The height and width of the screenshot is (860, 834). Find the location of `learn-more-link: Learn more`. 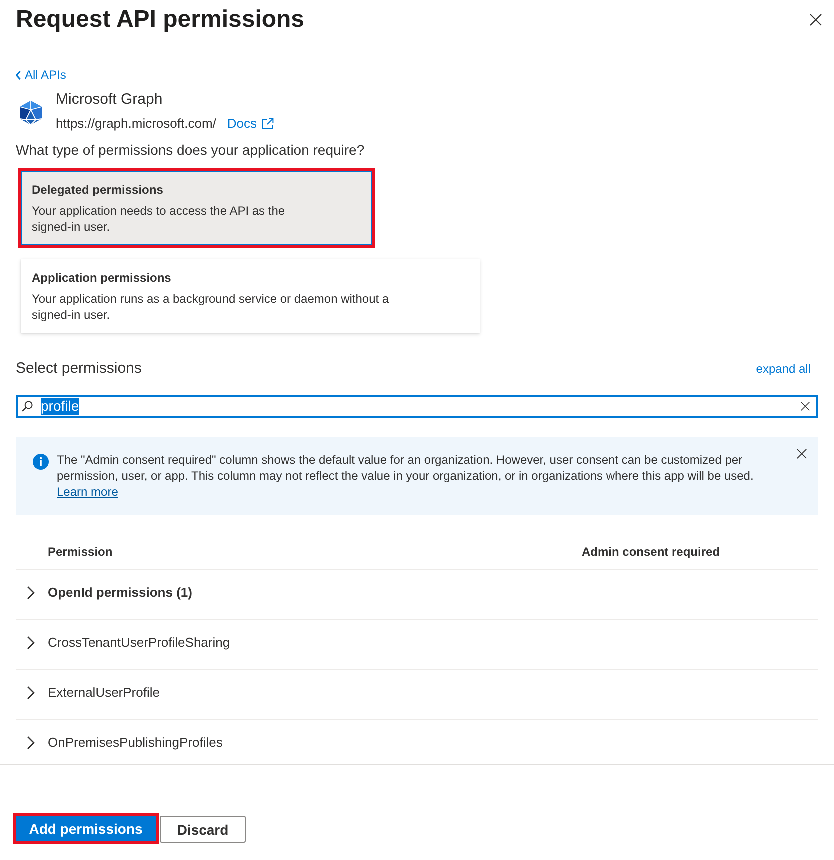

learn-more-link: Learn more is located at coordinates (87, 492).